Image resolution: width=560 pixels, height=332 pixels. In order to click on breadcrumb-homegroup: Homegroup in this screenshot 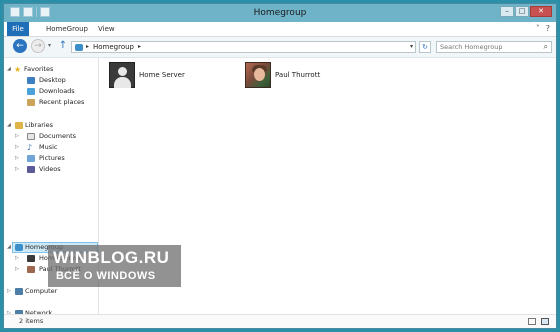, I will do `click(113, 47)`.